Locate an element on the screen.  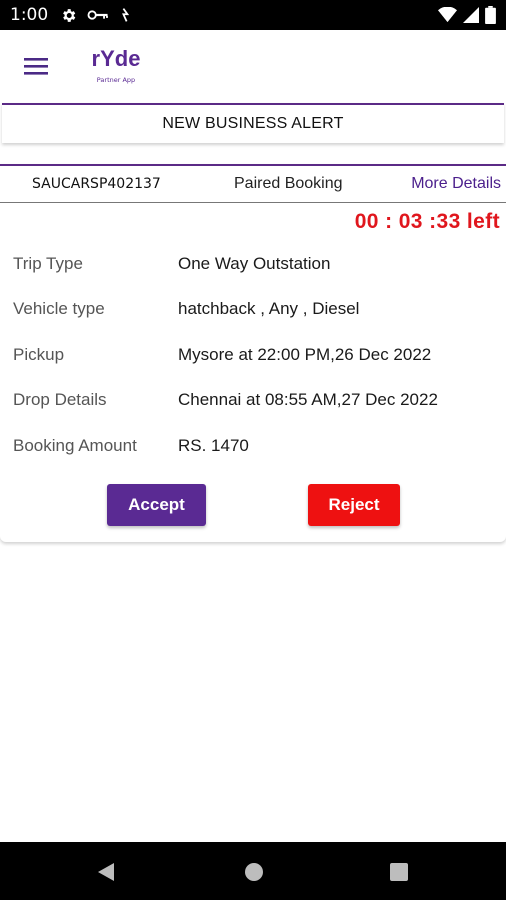
gear-icon is located at coordinates (69, 15).